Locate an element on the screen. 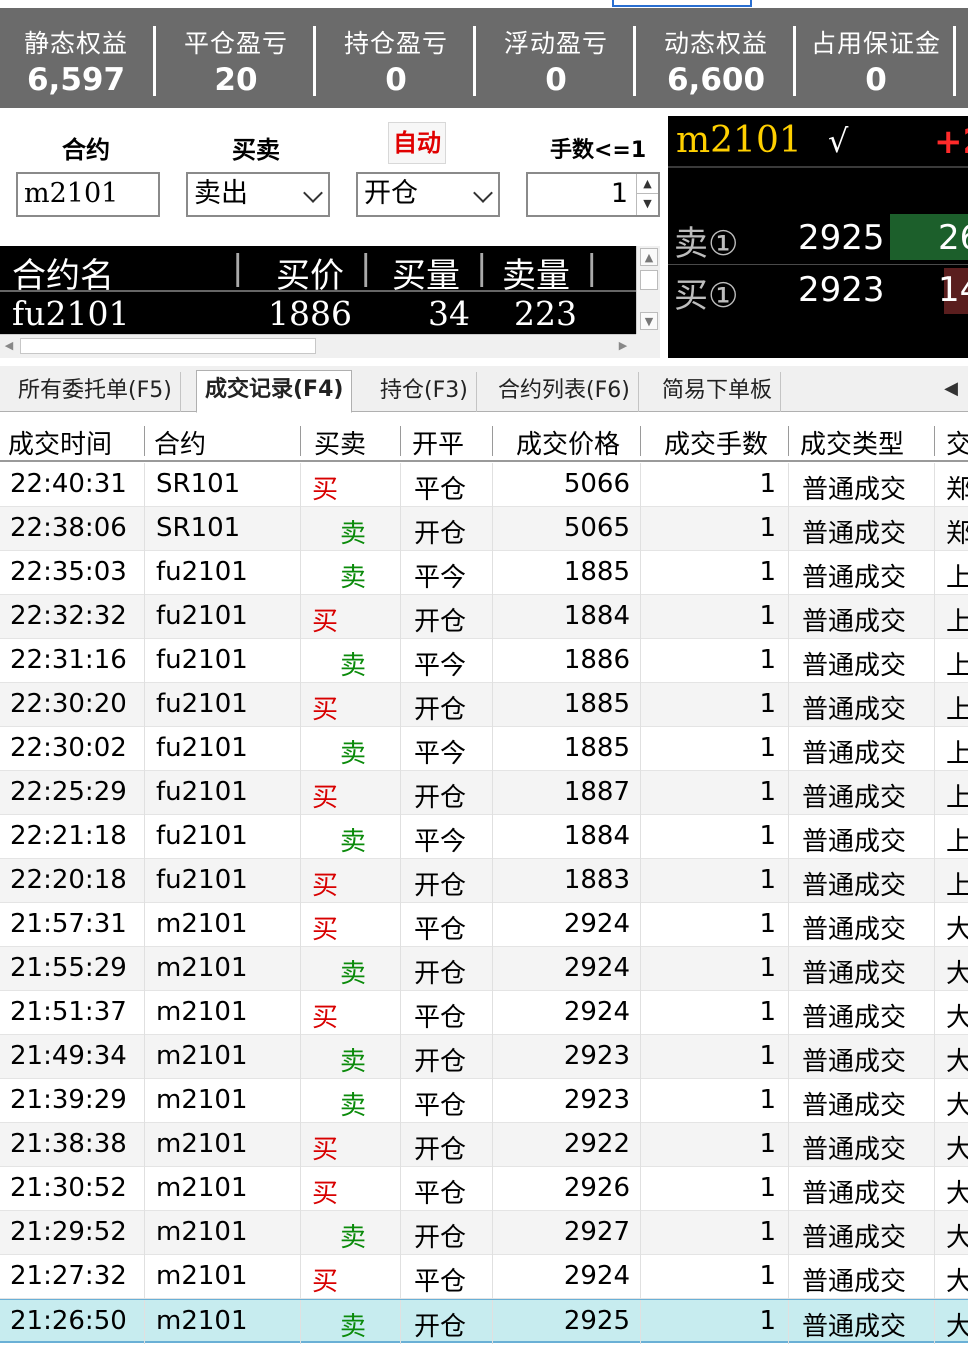 This screenshot has height=1368, width=968. side-select: 卖出 is located at coordinates (258, 194).